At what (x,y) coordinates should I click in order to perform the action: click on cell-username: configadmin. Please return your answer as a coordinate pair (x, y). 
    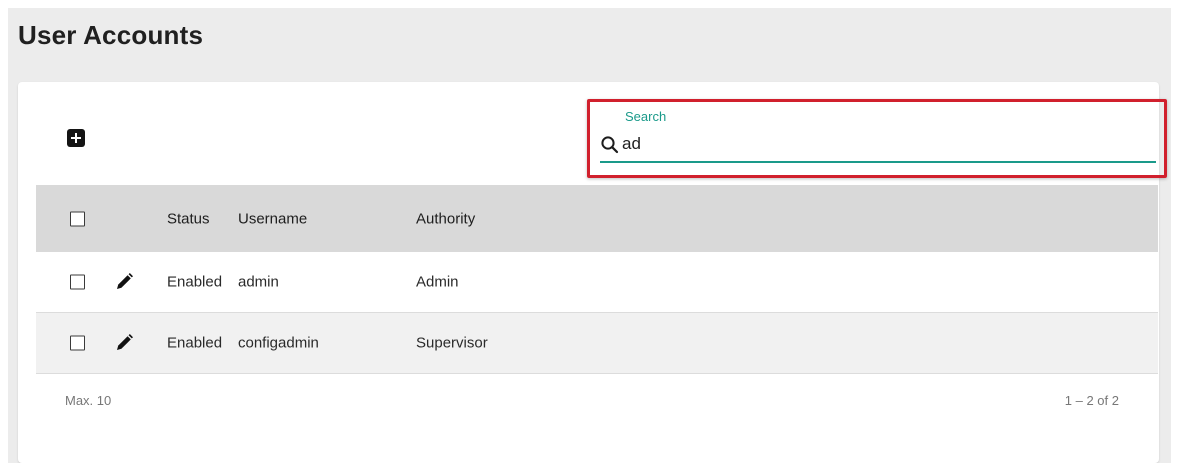
    Looking at the image, I should click on (278, 343).